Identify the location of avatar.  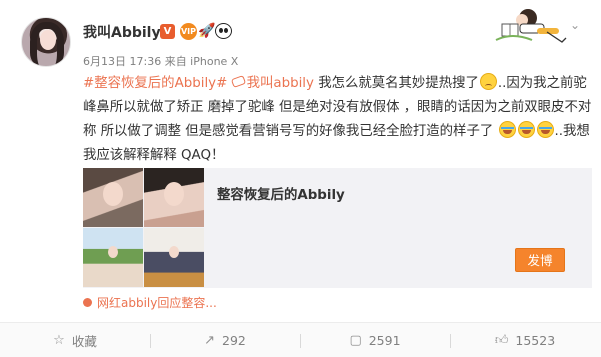
(46, 42).